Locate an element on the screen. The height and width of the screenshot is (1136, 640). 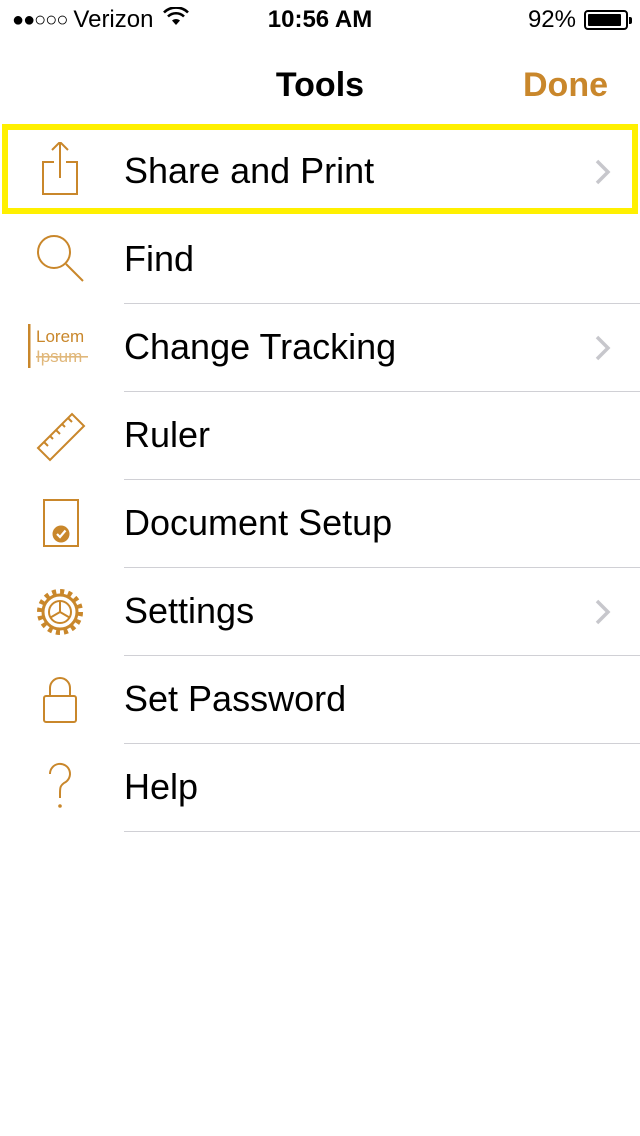
change-tracking-icon: Lorem Ipsum is located at coordinates (59, 348).